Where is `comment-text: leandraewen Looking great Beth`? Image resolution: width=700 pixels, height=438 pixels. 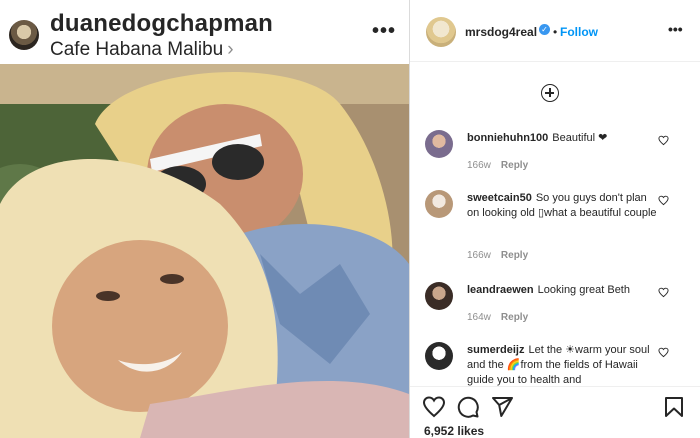
comment-text: leandraewen Looking great Beth is located at coordinates (564, 290).